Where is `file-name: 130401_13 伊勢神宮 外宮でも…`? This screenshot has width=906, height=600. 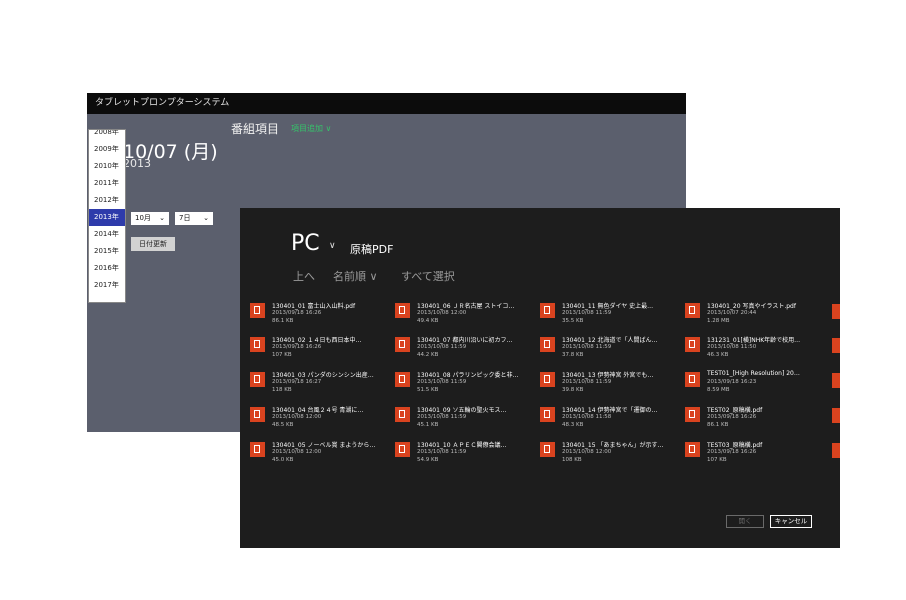
file-name: 130401_13 伊勢神宮 外宮でも… is located at coordinates (608, 375).